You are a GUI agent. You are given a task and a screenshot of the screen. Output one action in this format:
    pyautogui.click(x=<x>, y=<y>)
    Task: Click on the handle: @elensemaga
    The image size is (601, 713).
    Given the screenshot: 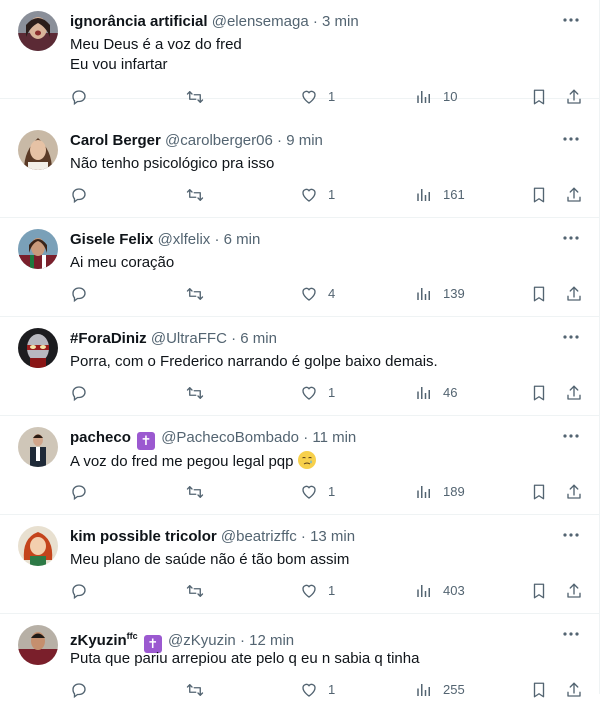 What is the action you would take?
    pyautogui.click(x=260, y=21)
    